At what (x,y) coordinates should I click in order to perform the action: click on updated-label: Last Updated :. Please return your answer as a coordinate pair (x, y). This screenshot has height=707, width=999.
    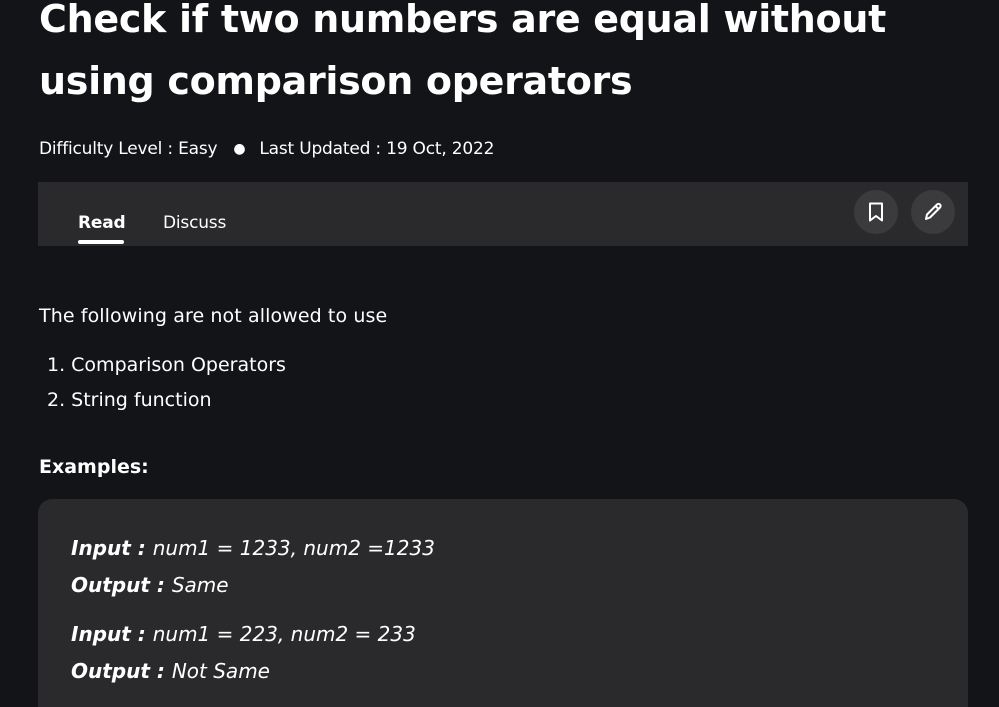
    Looking at the image, I should click on (323, 149).